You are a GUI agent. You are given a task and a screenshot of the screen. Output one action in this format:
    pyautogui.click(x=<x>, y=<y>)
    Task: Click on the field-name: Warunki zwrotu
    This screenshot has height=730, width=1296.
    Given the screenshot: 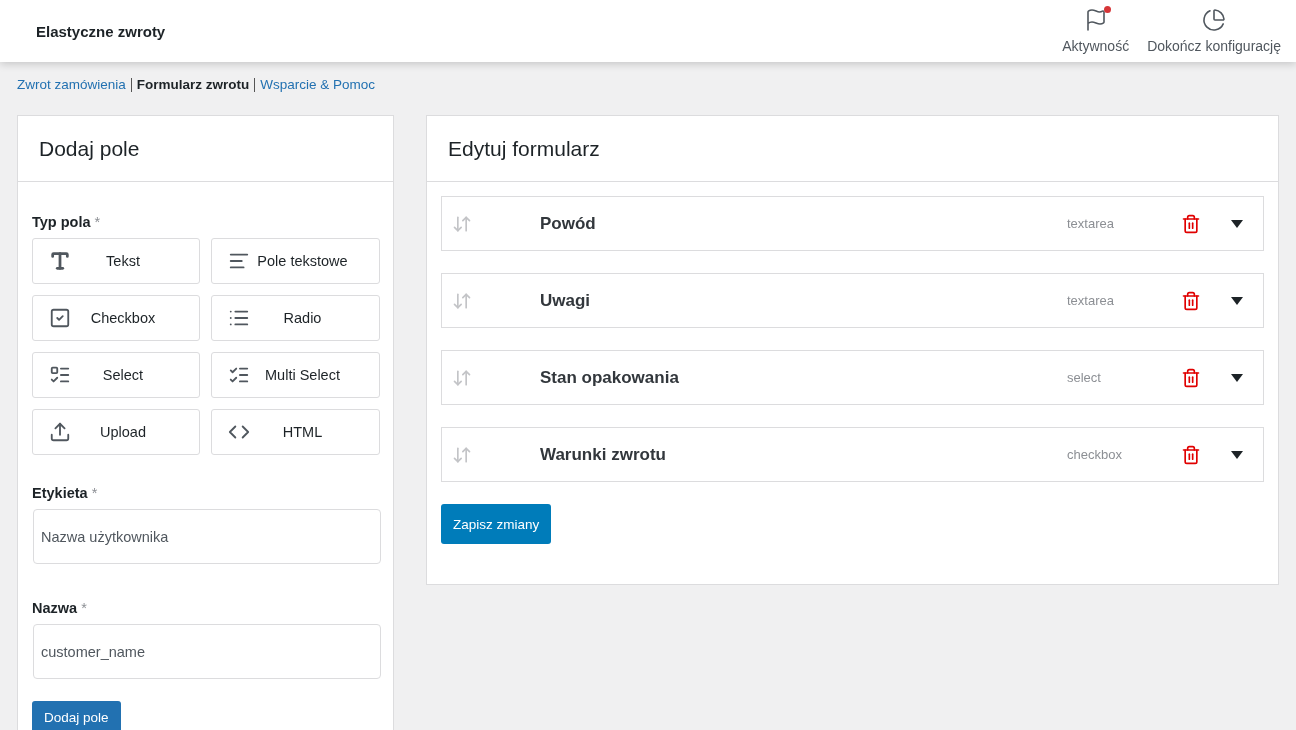 What is the action you would take?
    pyautogui.click(x=603, y=454)
    